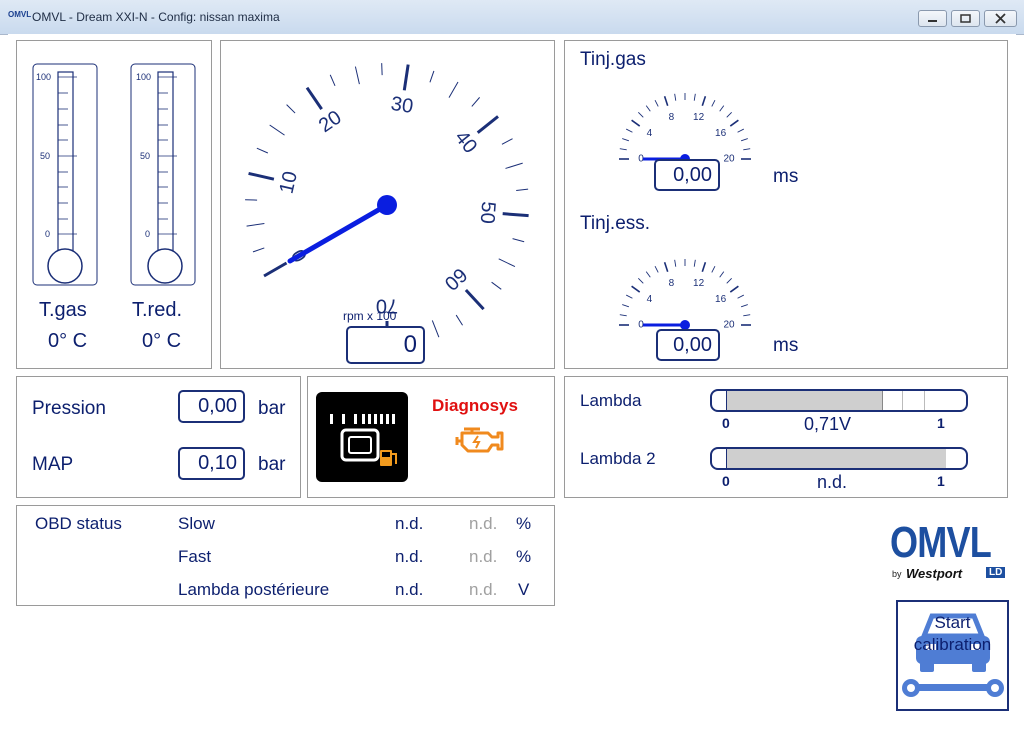  I want to click on calibration-label-line2: calibration, so click(952, 644).